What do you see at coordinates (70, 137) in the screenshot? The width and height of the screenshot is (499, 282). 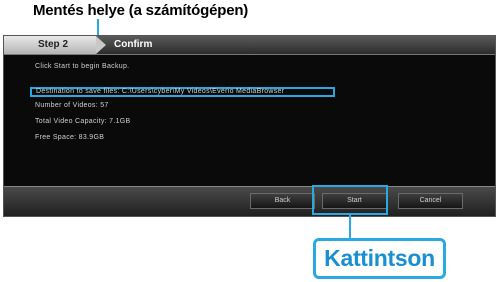 I see `free-space-text: Free Space: 83.9GB` at bounding box center [70, 137].